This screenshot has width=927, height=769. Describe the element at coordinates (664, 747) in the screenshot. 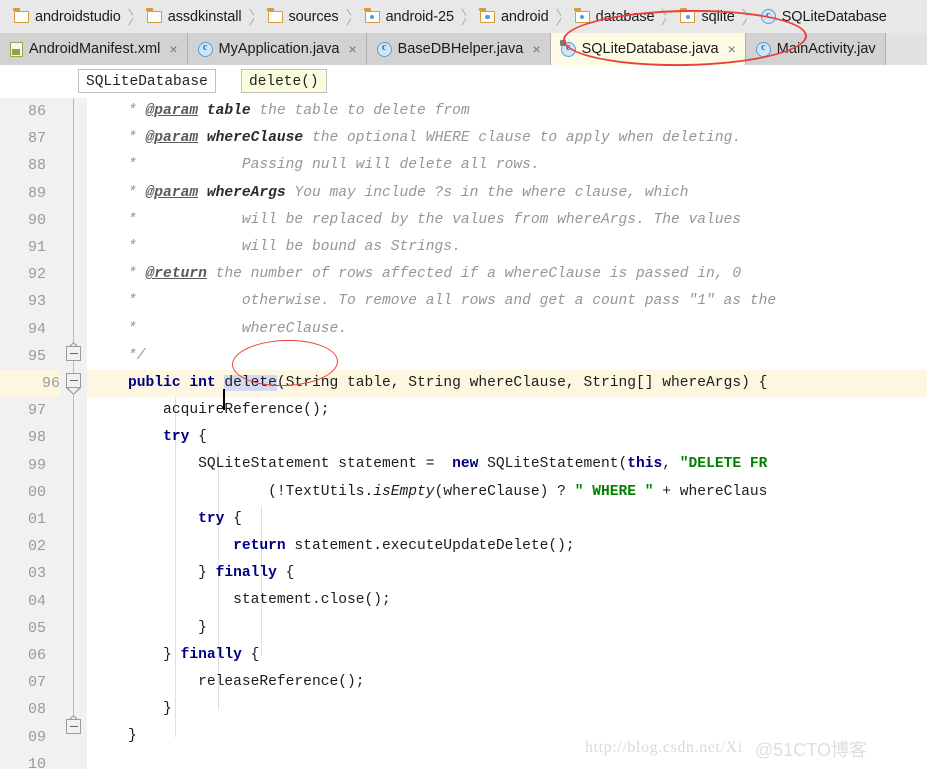

I see `watermark-url: http://blog.csdn.net/Xi` at that location.